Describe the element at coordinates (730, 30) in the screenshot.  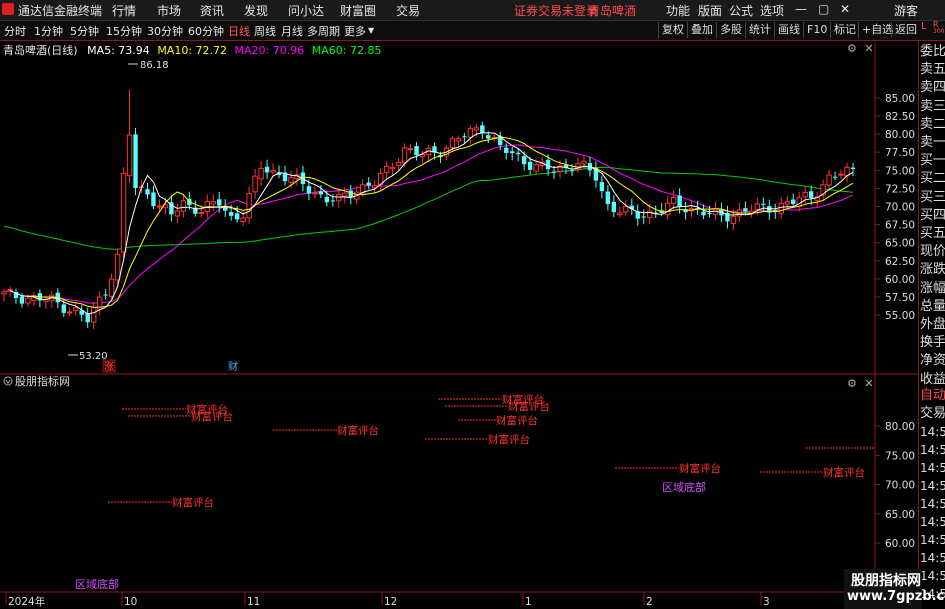
I see `duogu-button: 多股` at that location.